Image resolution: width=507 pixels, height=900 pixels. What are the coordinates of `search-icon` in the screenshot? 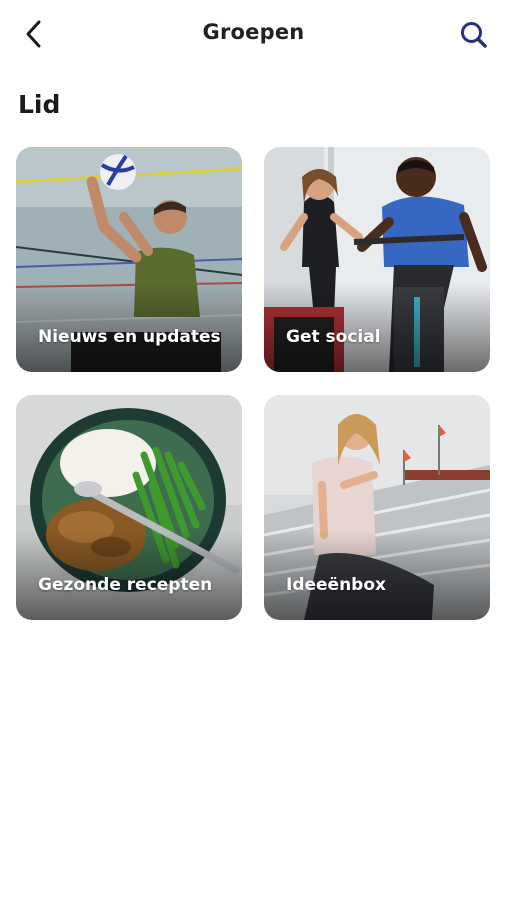 It's located at (474, 35).